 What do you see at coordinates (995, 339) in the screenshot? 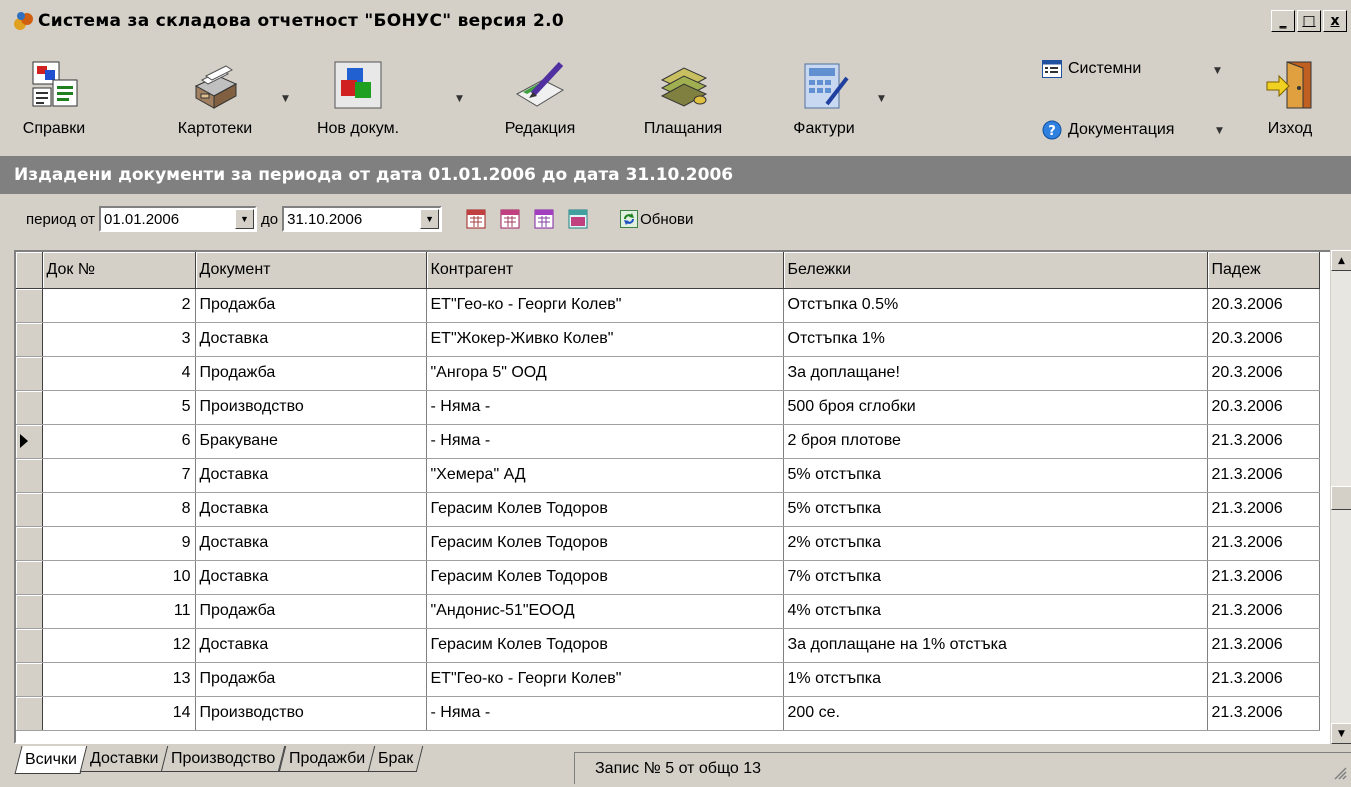
I see `cell-note: Отстъпка 1%` at bounding box center [995, 339].